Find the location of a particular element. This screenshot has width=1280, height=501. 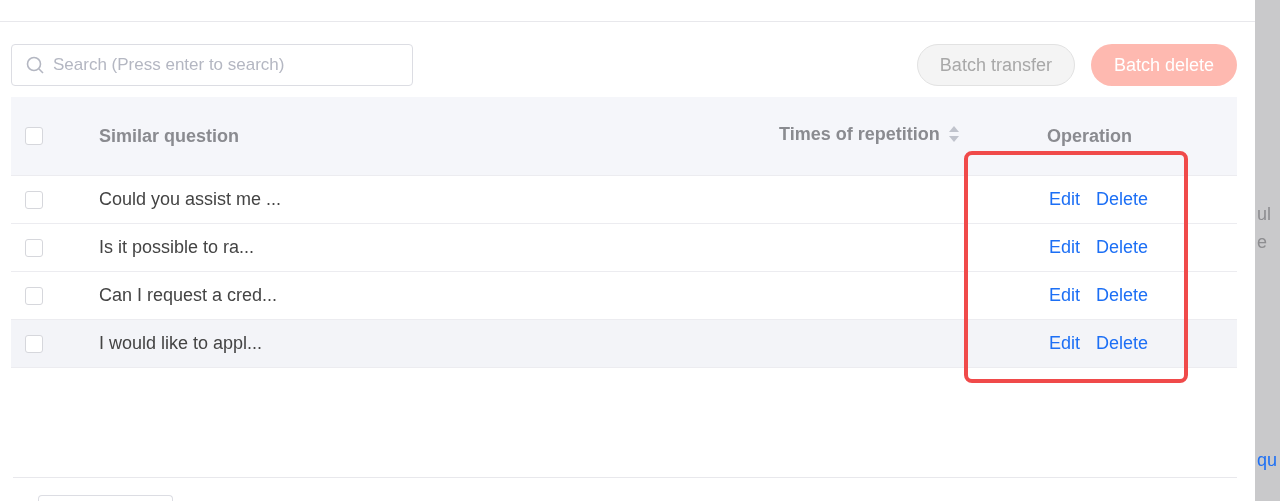

column-header: Operation is located at coordinates (1090, 136).